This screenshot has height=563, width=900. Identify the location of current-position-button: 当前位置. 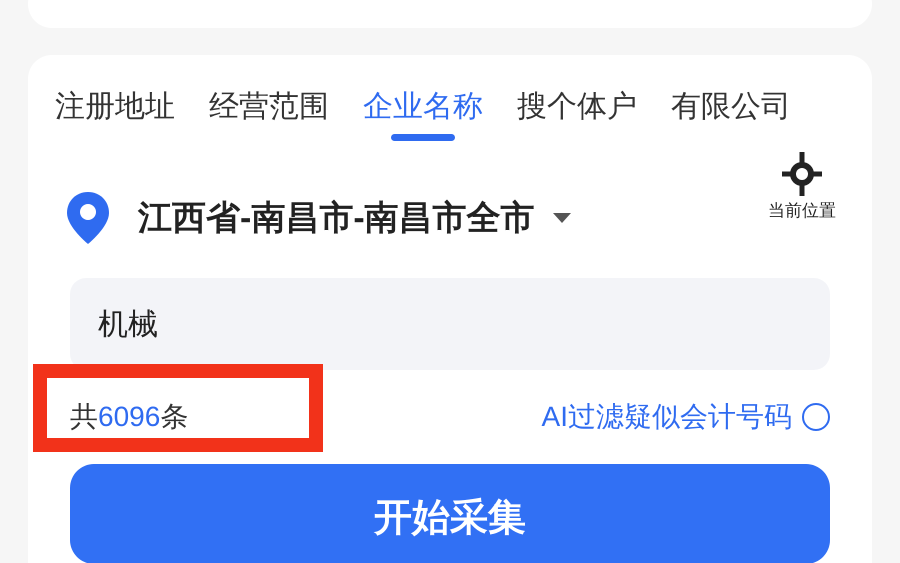
(802, 188).